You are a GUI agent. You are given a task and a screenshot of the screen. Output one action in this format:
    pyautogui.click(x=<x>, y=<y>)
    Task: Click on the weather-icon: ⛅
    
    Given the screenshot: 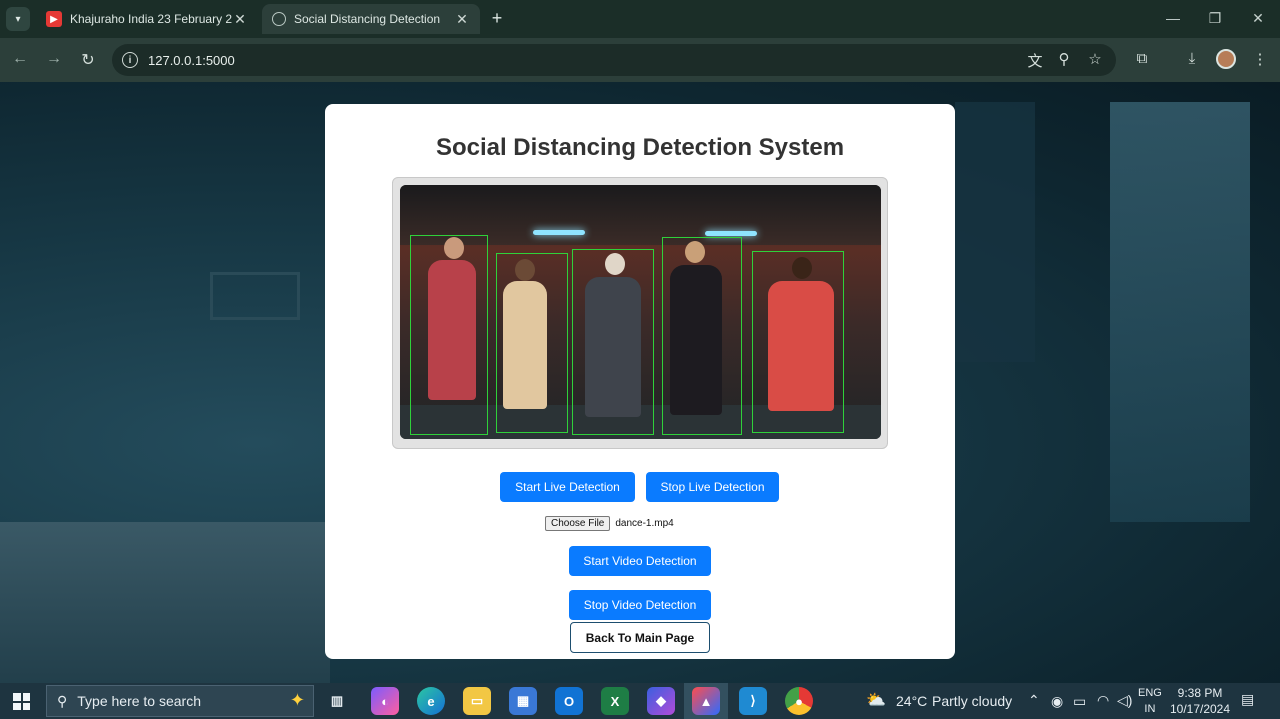 What is the action you would take?
    pyautogui.click(x=876, y=700)
    